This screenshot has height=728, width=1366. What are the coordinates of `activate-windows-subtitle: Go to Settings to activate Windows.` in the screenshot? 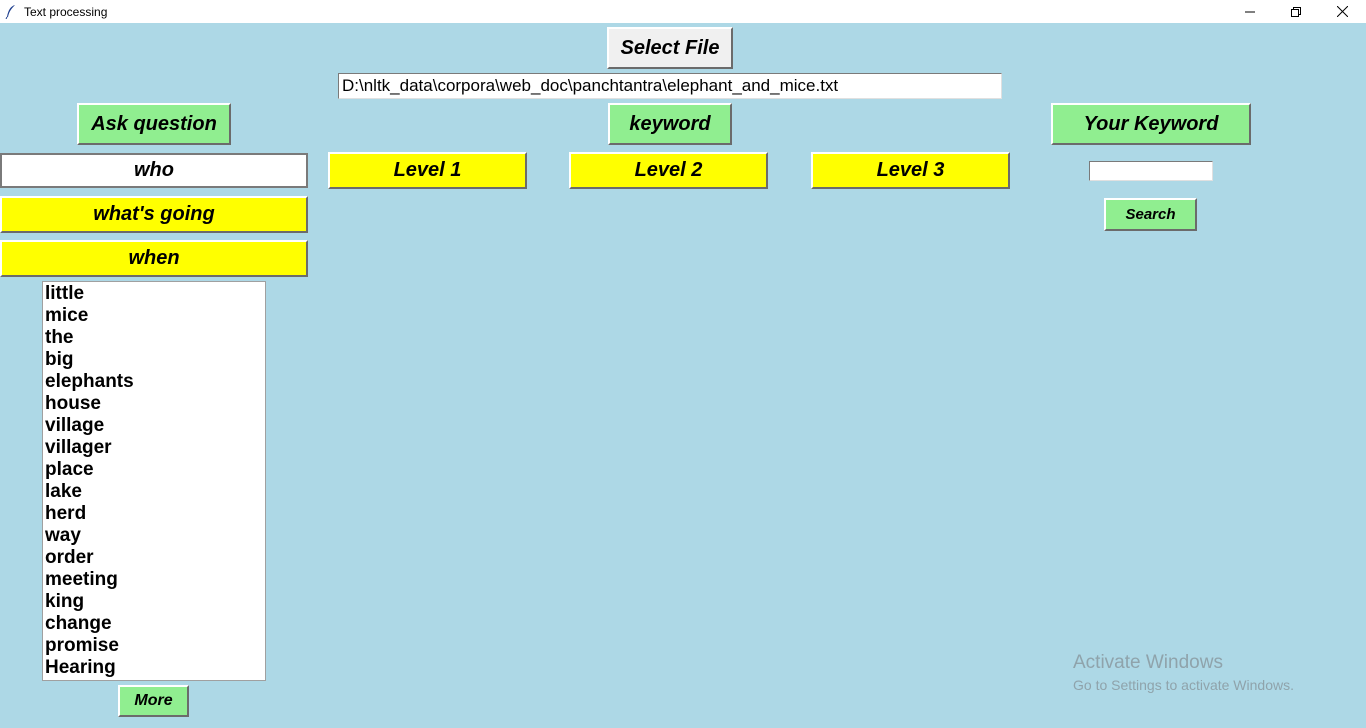 It's located at (1183, 685).